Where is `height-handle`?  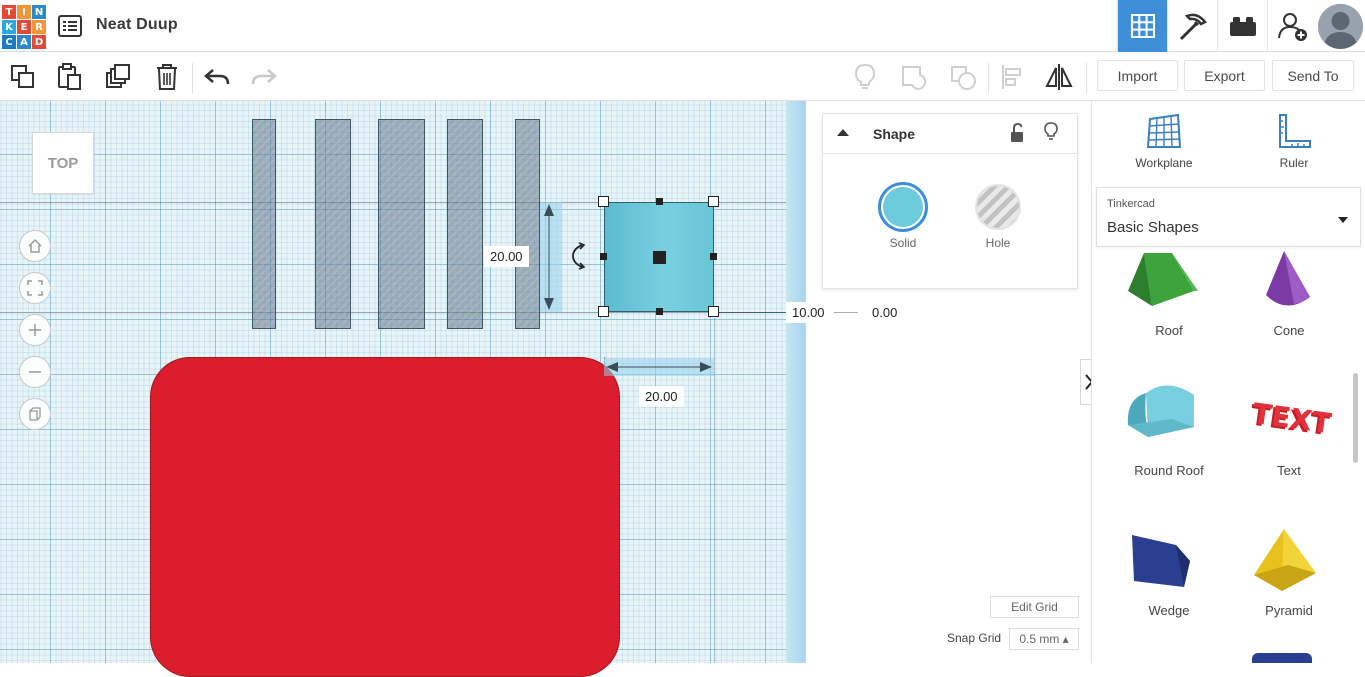 height-handle is located at coordinates (659, 257).